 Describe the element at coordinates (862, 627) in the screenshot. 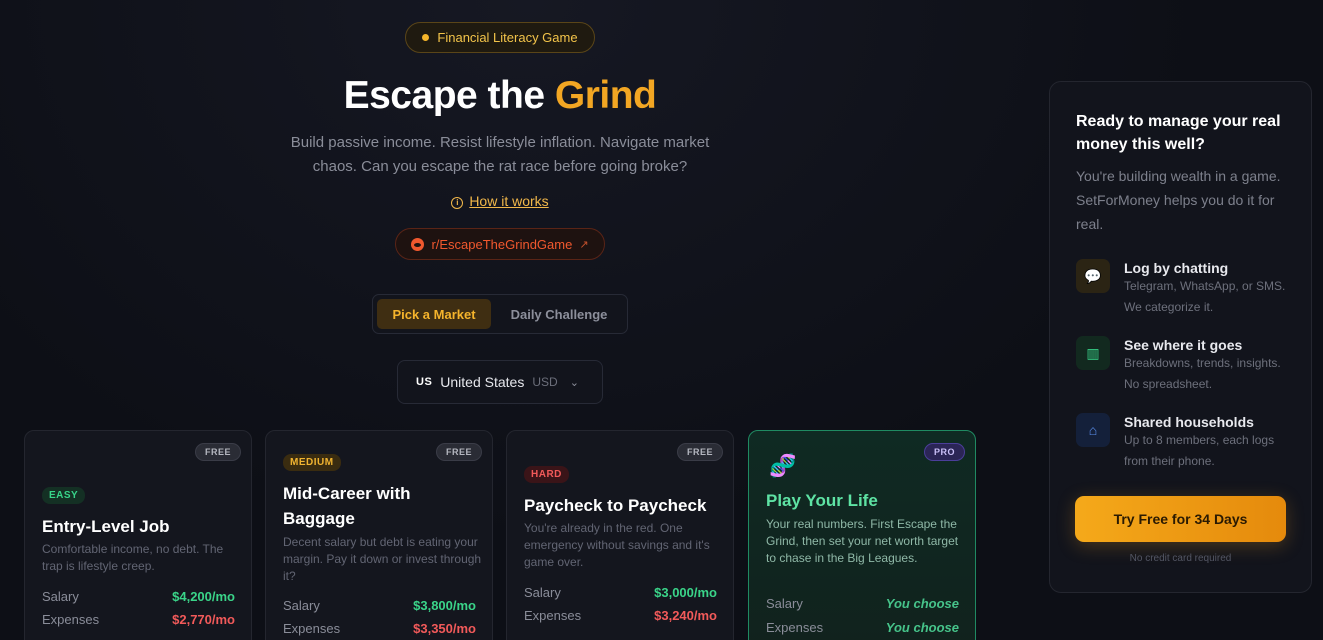

I see `expenses-row: Expenses You choose` at that location.